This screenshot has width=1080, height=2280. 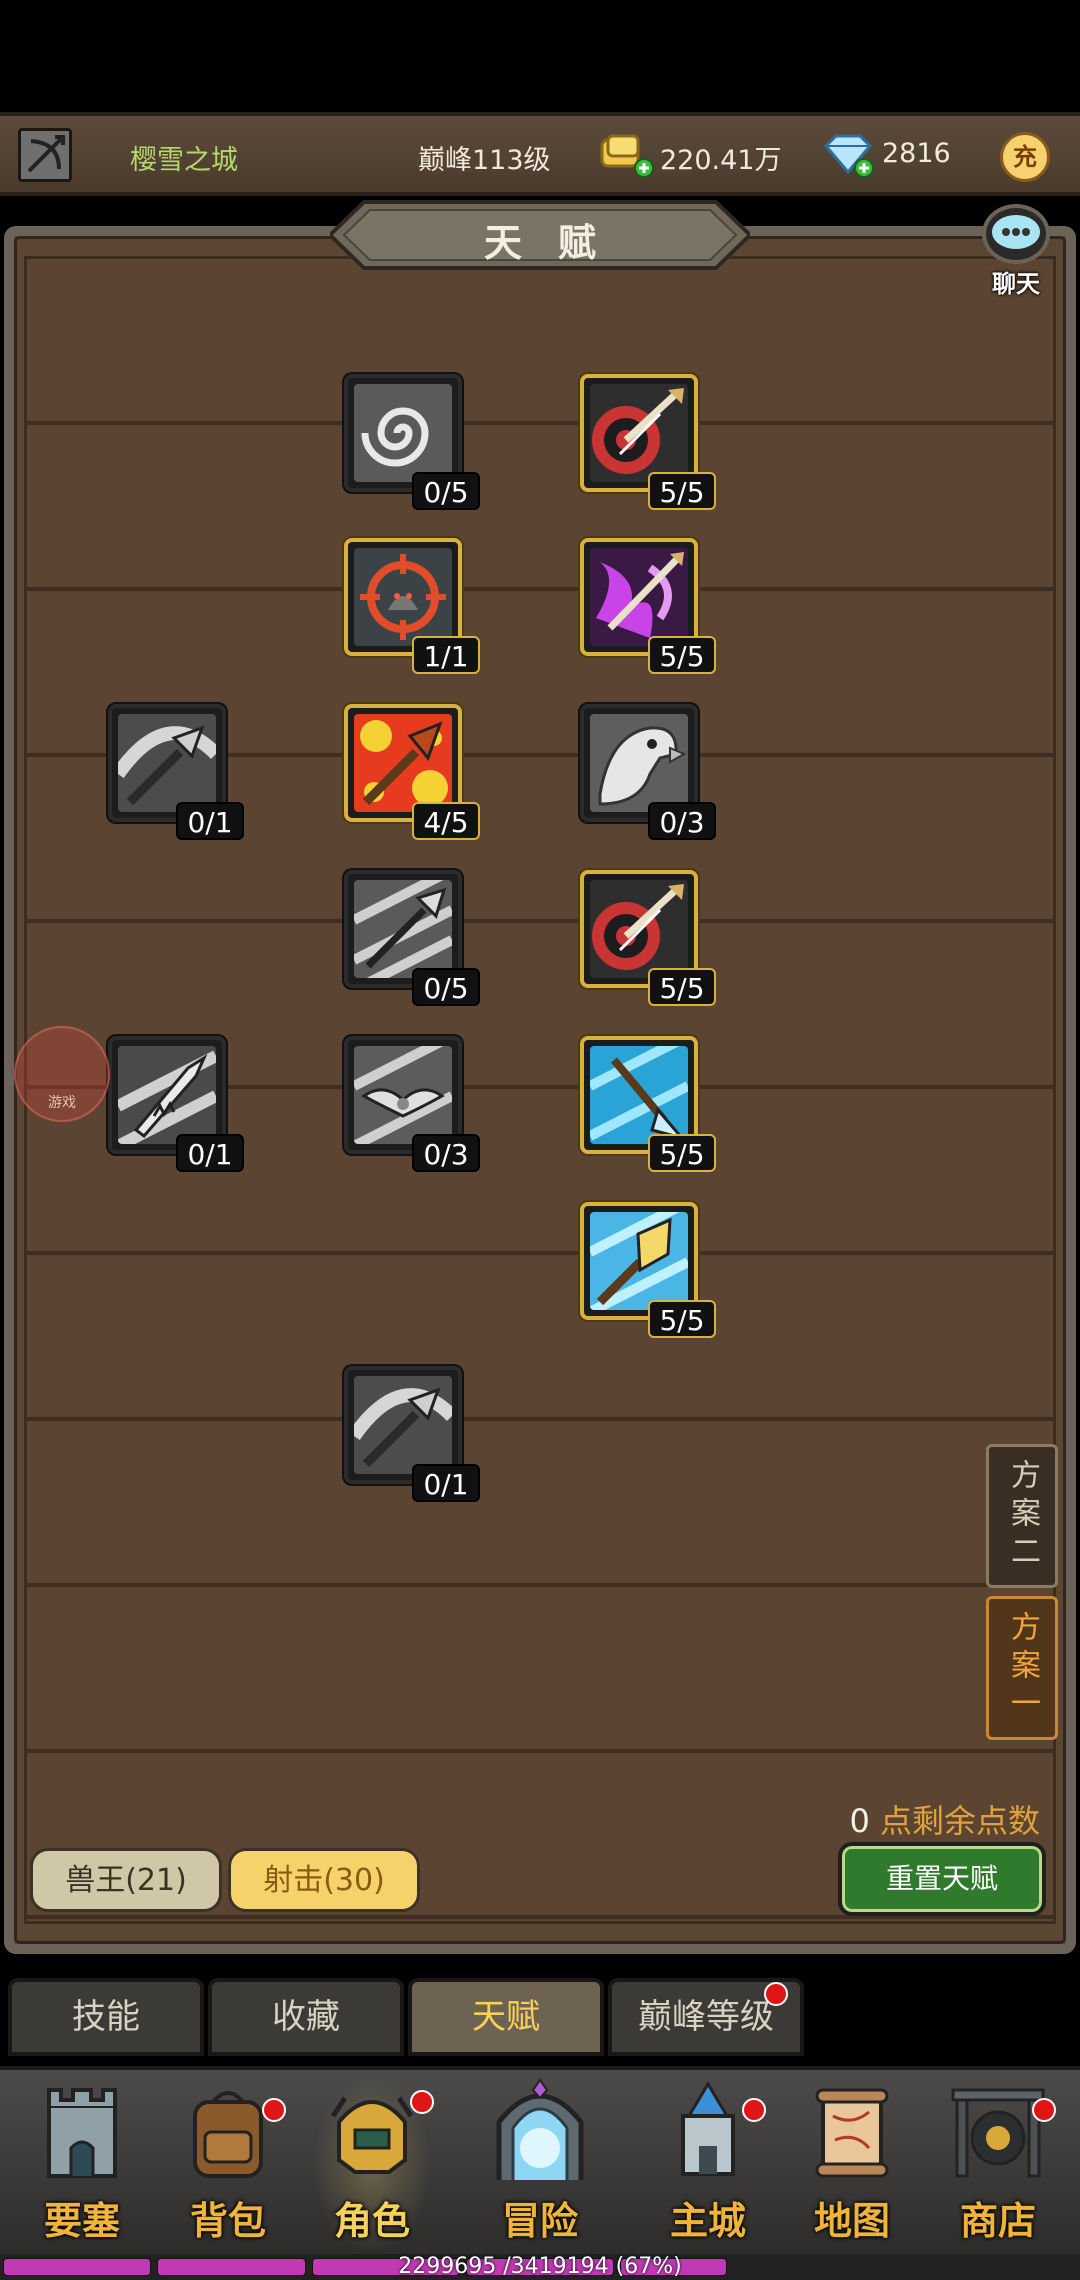 I want to click on nav-fortress: 要塞, so click(x=82, y=2166).